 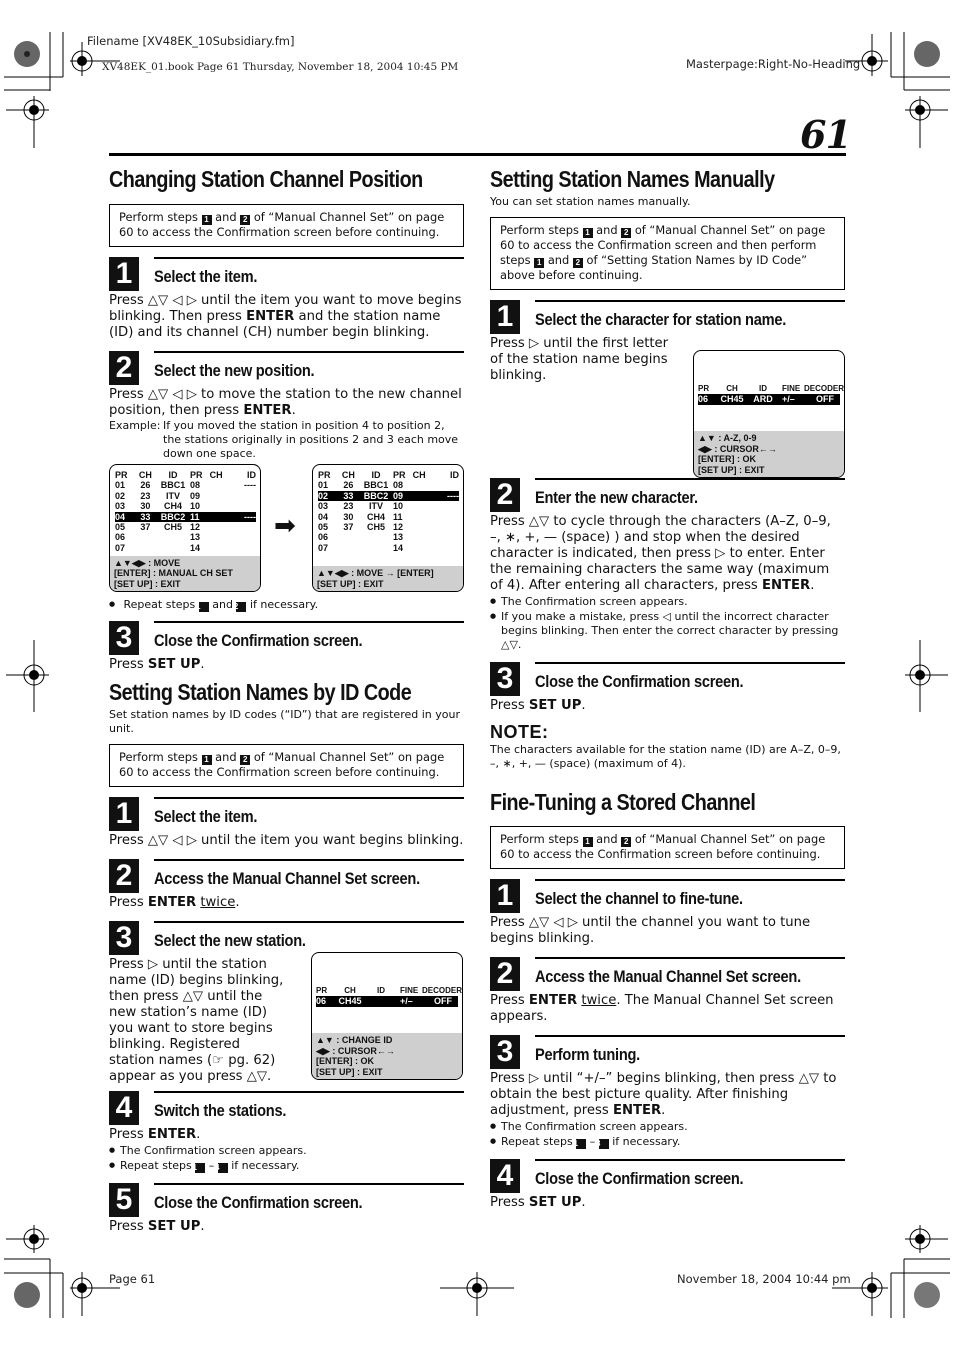 I want to click on osd-row: 05 37 CH5 12, so click(x=388, y=527).